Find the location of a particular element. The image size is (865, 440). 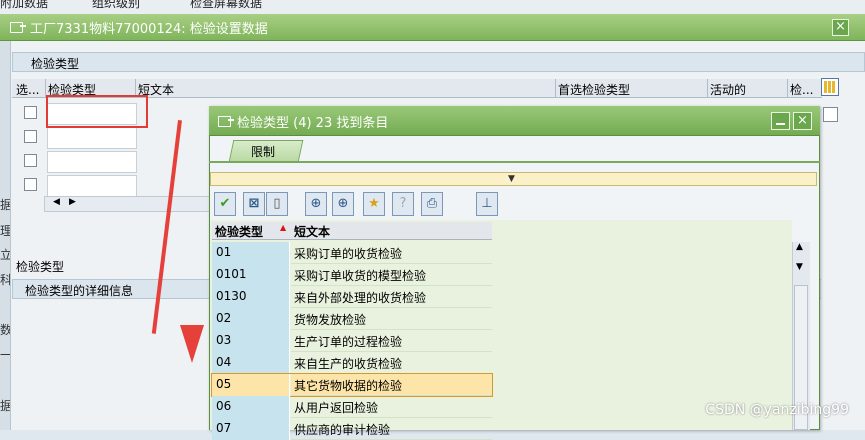

list-item-code: 0130 is located at coordinates (251, 297).